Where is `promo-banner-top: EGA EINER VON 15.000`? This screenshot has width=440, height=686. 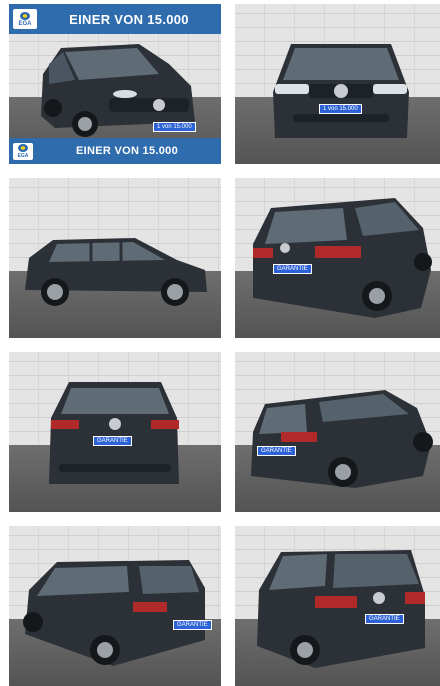 promo-banner-top: EGA EINER VON 15.000 is located at coordinates (115, 19).